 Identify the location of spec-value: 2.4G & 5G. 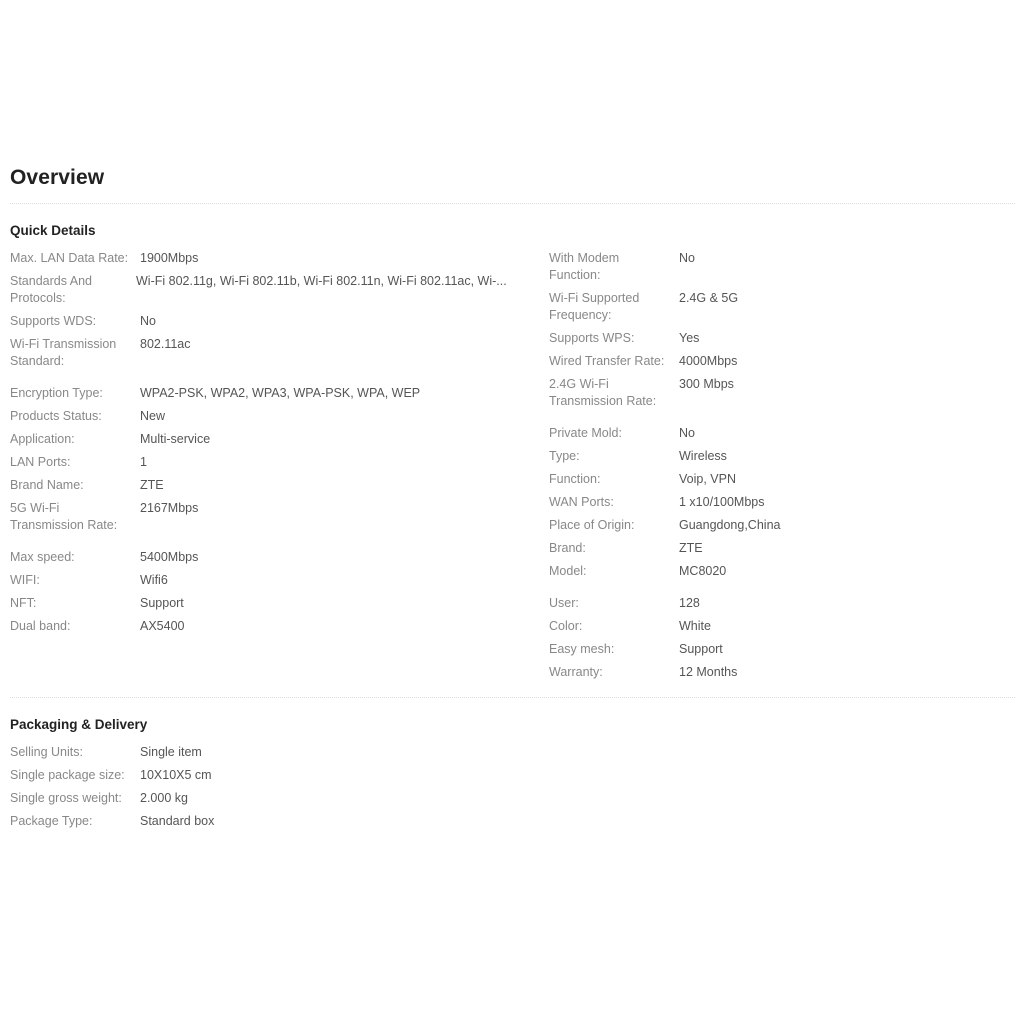
(709, 298).